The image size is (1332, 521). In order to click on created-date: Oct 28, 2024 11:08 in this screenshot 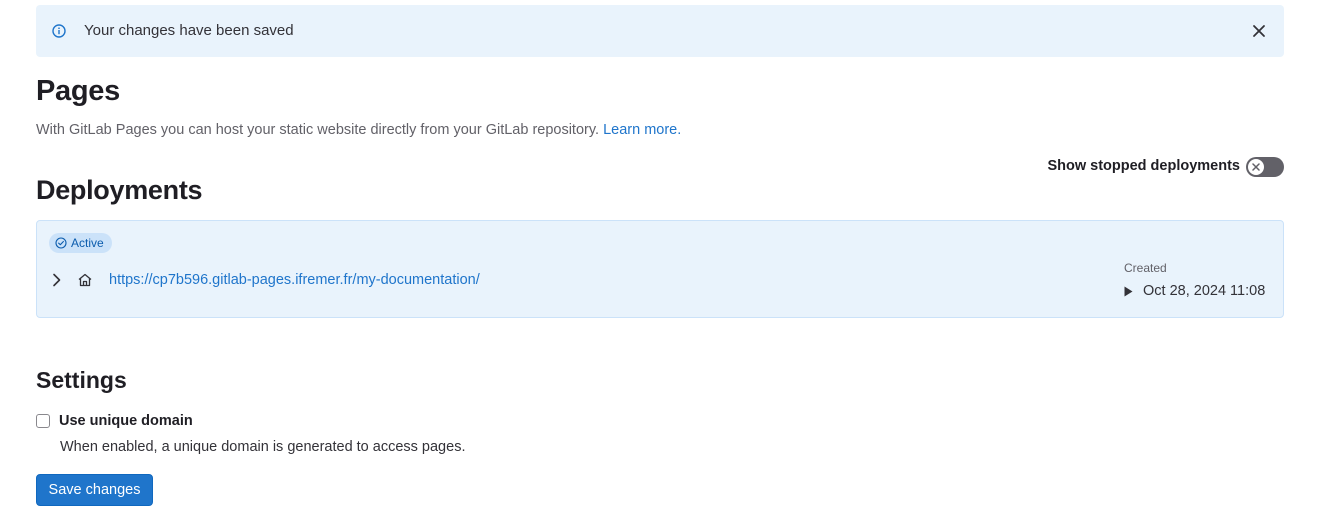, I will do `click(1204, 291)`.